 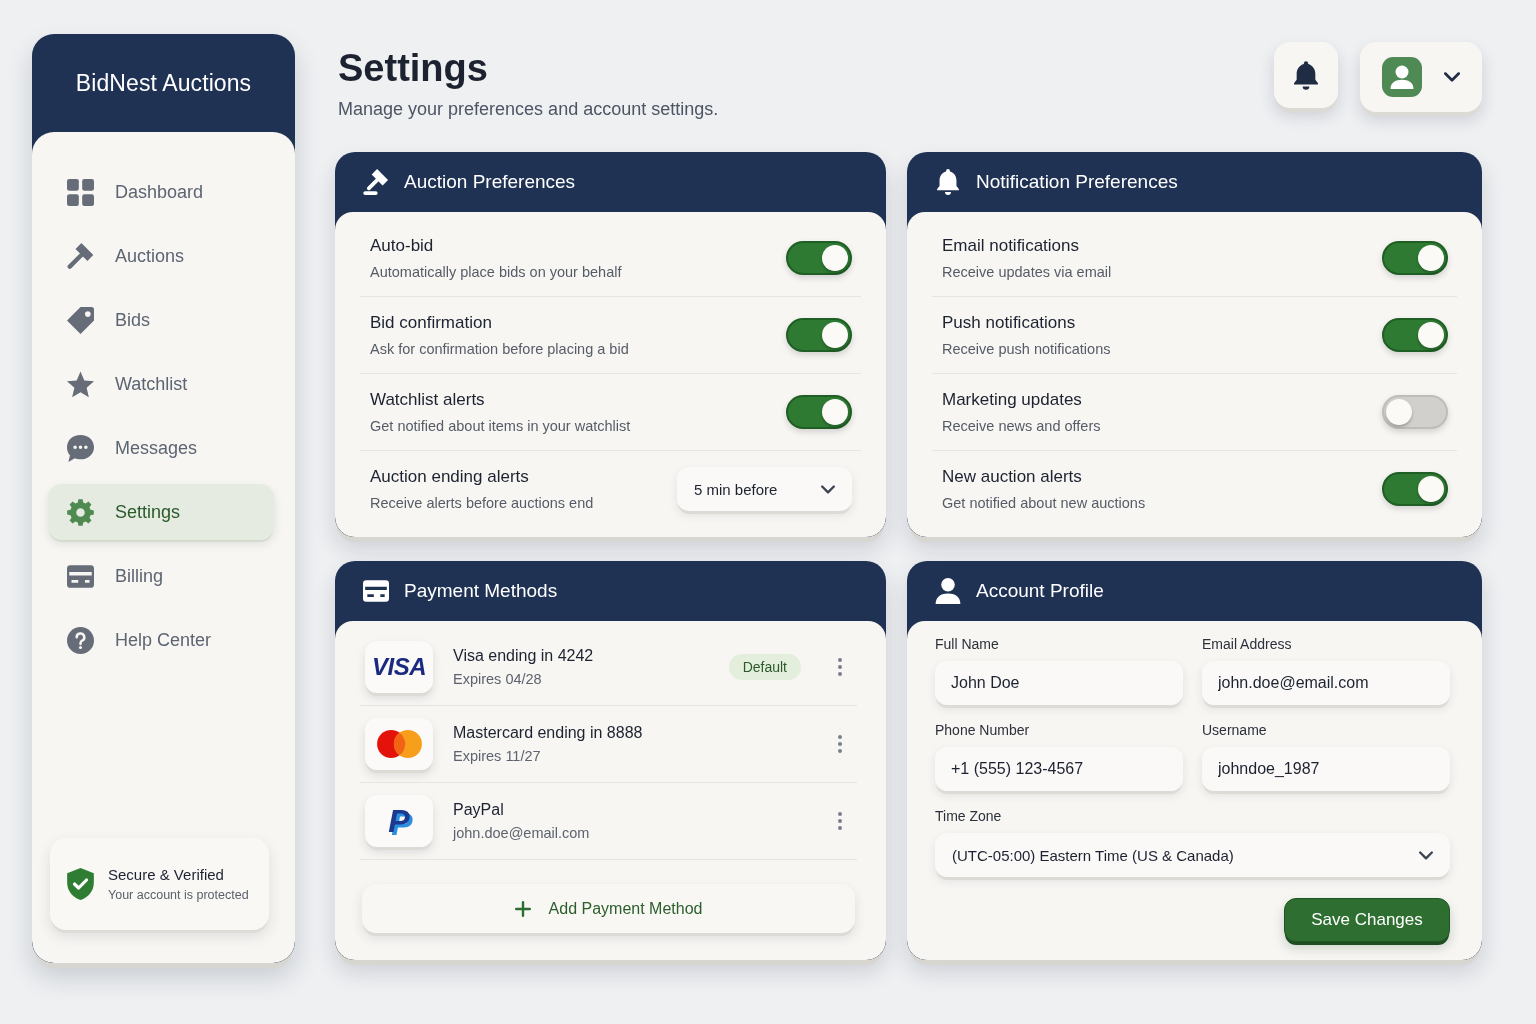 I want to click on page-title: Settings, so click(x=413, y=68).